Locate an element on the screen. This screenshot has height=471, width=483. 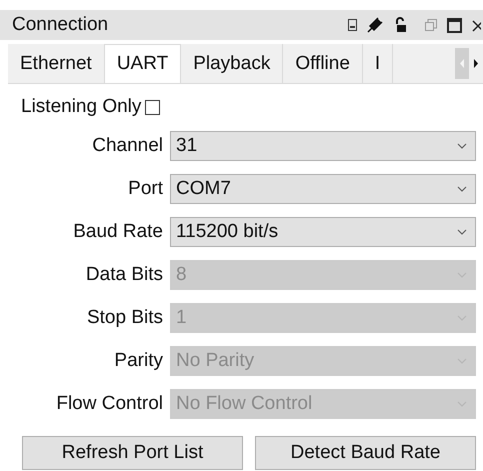
field-label: Parity is located at coordinates (138, 361).